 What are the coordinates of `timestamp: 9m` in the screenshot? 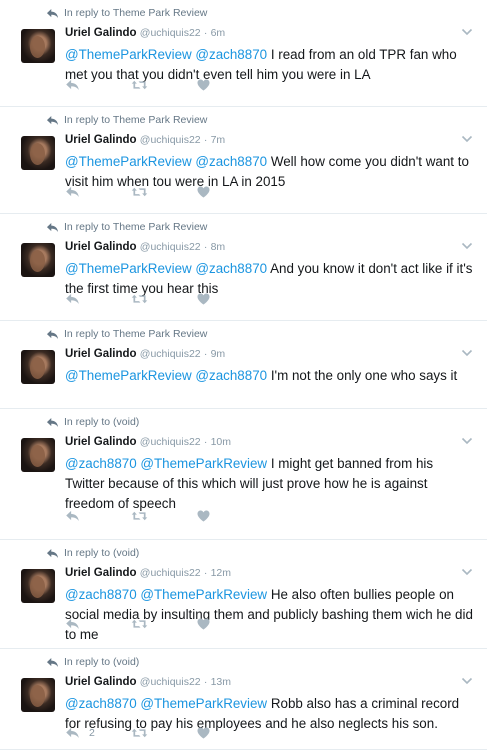 It's located at (218, 354).